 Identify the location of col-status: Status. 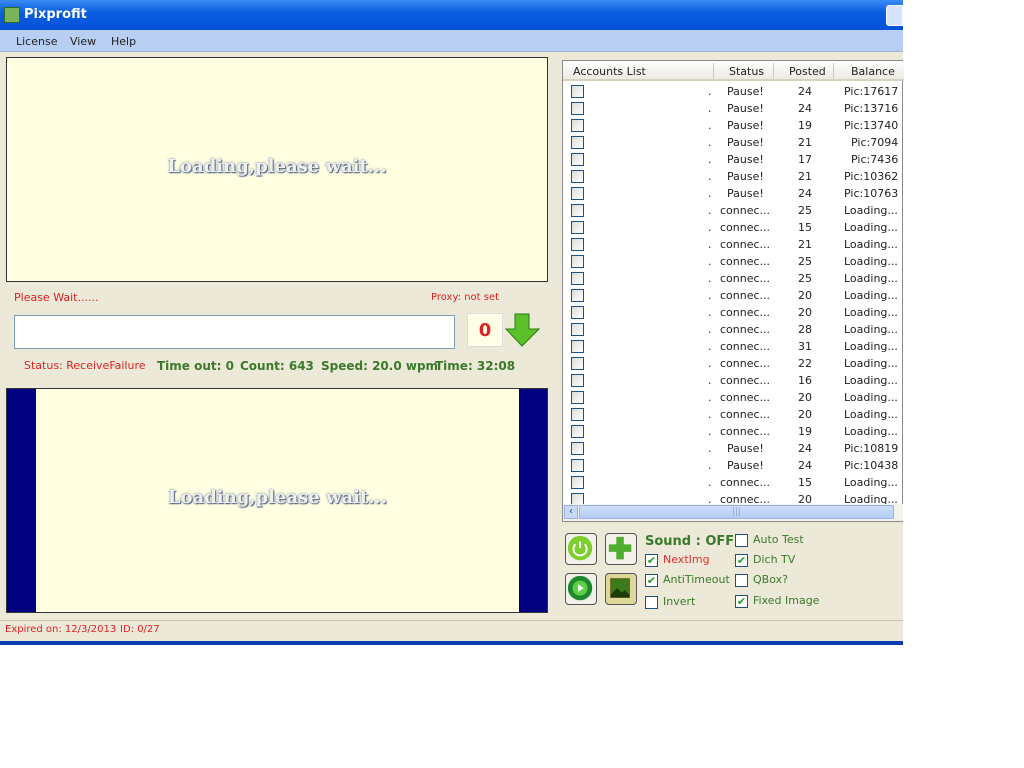
(746, 71).